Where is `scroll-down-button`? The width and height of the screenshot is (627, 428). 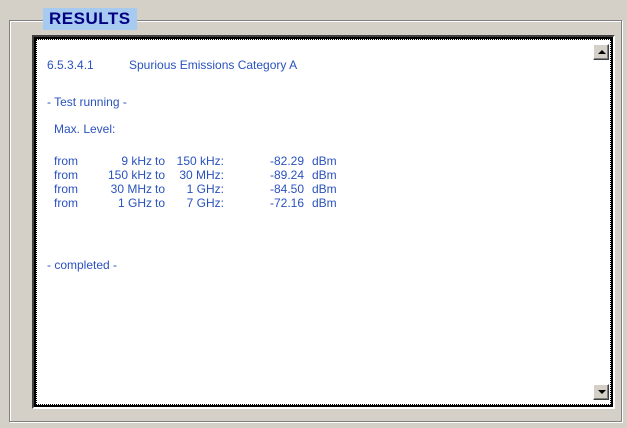 scroll-down-button is located at coordinates (601, 392).